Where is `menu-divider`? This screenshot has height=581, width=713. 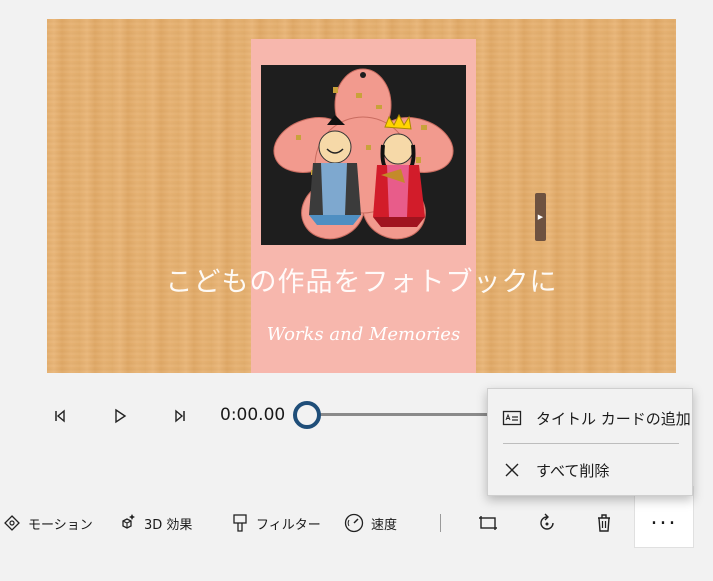
menu-divider is located at coordinates (591, 443).